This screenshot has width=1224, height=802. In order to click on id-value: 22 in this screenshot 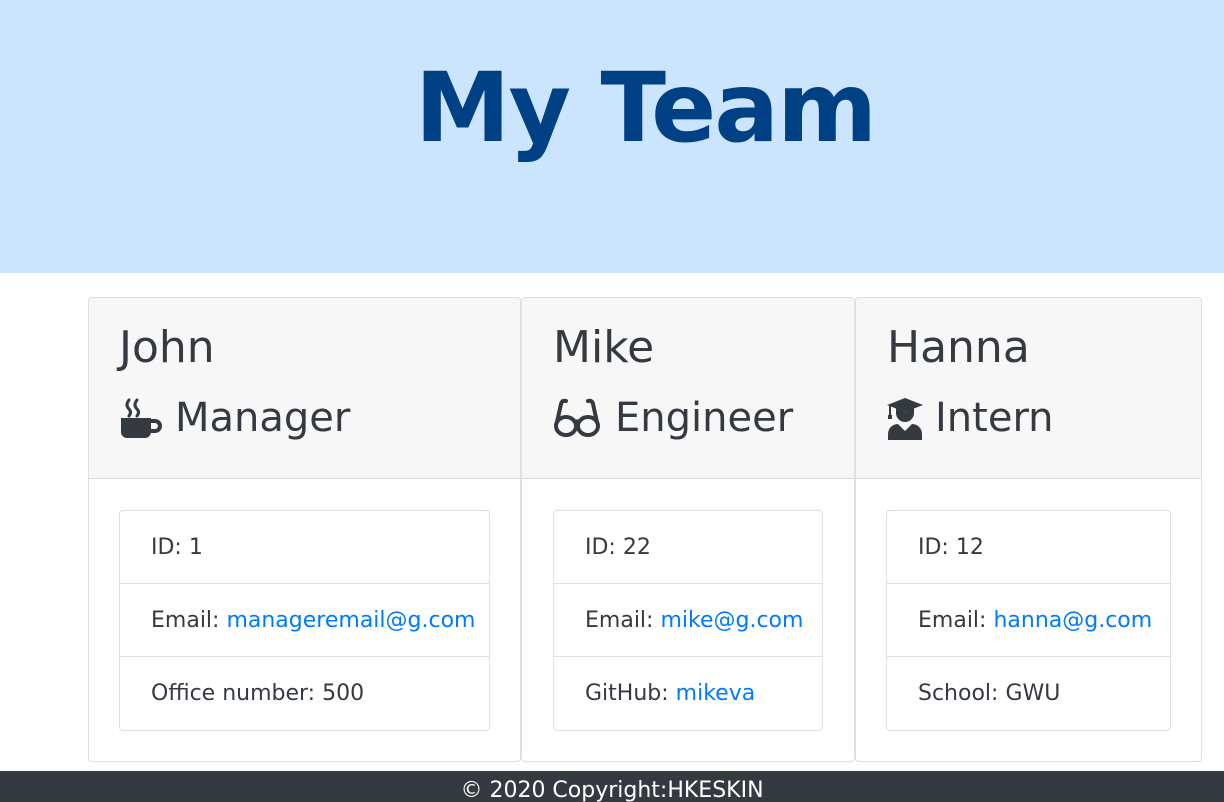, I will do `click(636, 547)`.